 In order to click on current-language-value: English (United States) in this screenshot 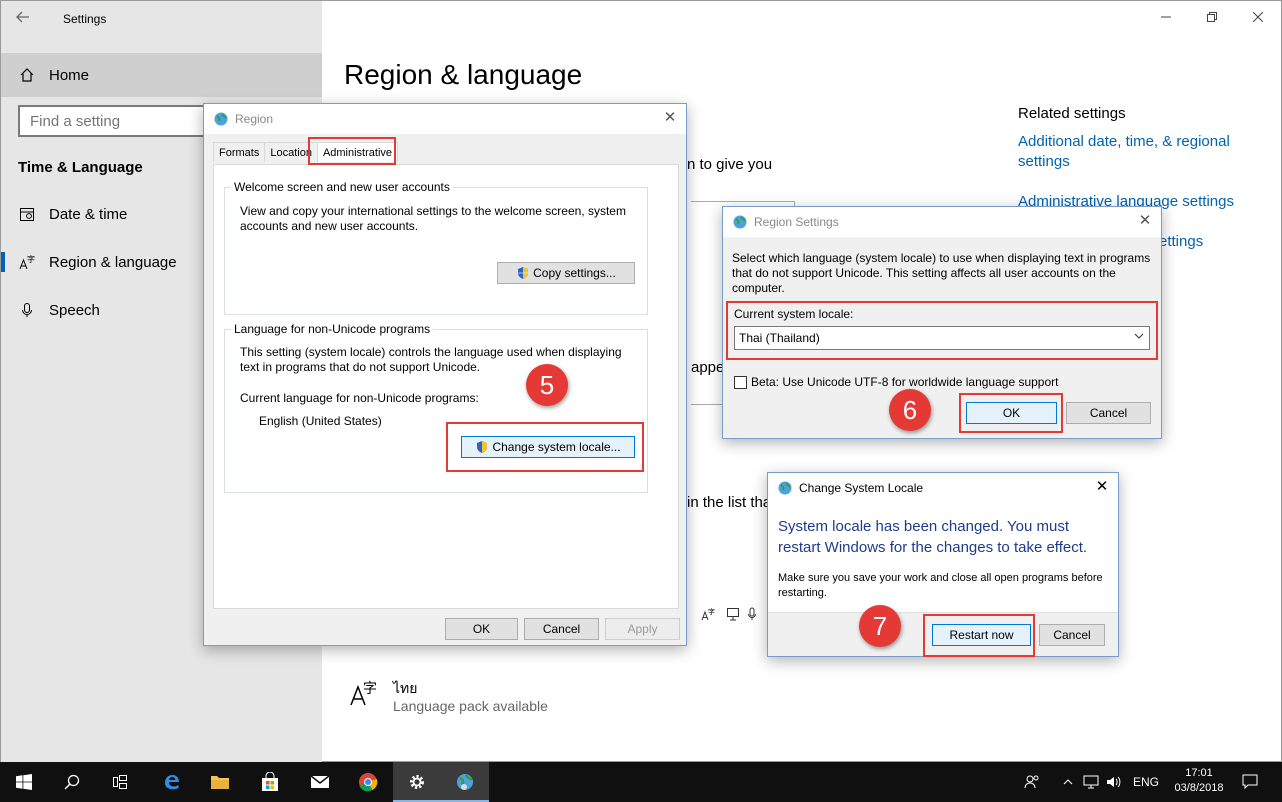, I will do `click(320, 421)`.